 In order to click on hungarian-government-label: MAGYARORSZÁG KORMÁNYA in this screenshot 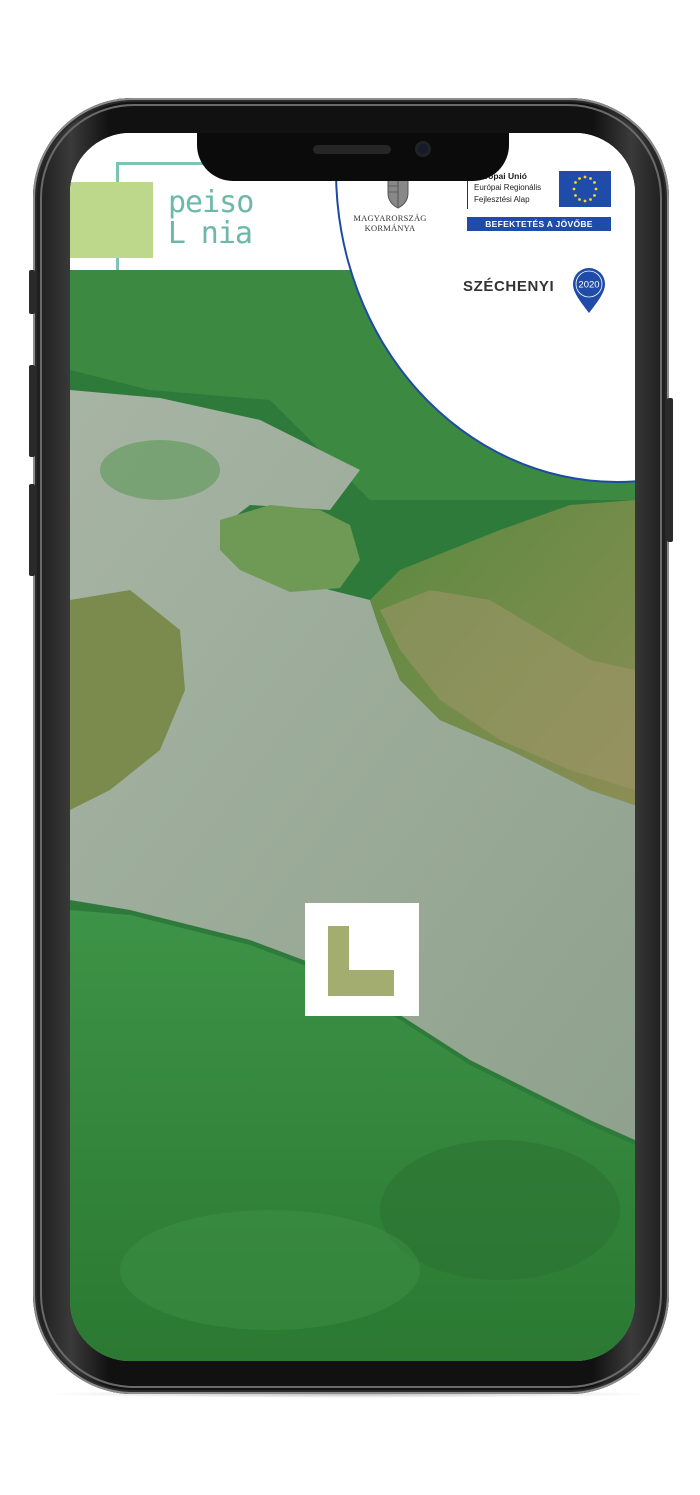, I will do `click(390, 223)`.